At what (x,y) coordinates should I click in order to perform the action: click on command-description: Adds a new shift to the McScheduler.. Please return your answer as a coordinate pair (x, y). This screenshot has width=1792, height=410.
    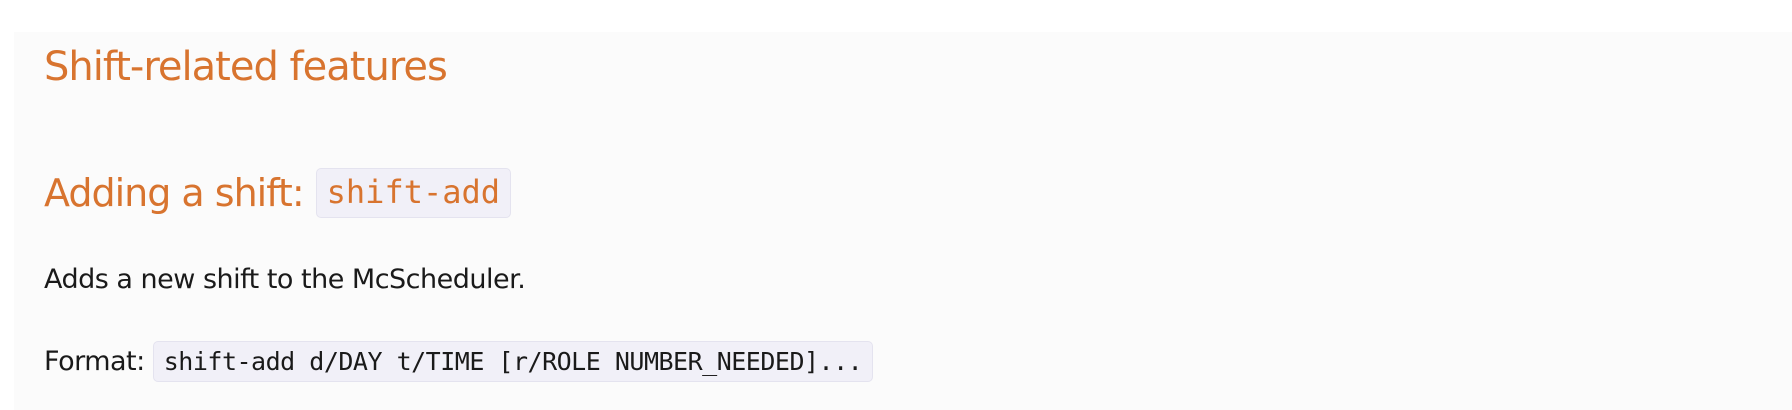
    Looking at the image, I should click on (285, 279).